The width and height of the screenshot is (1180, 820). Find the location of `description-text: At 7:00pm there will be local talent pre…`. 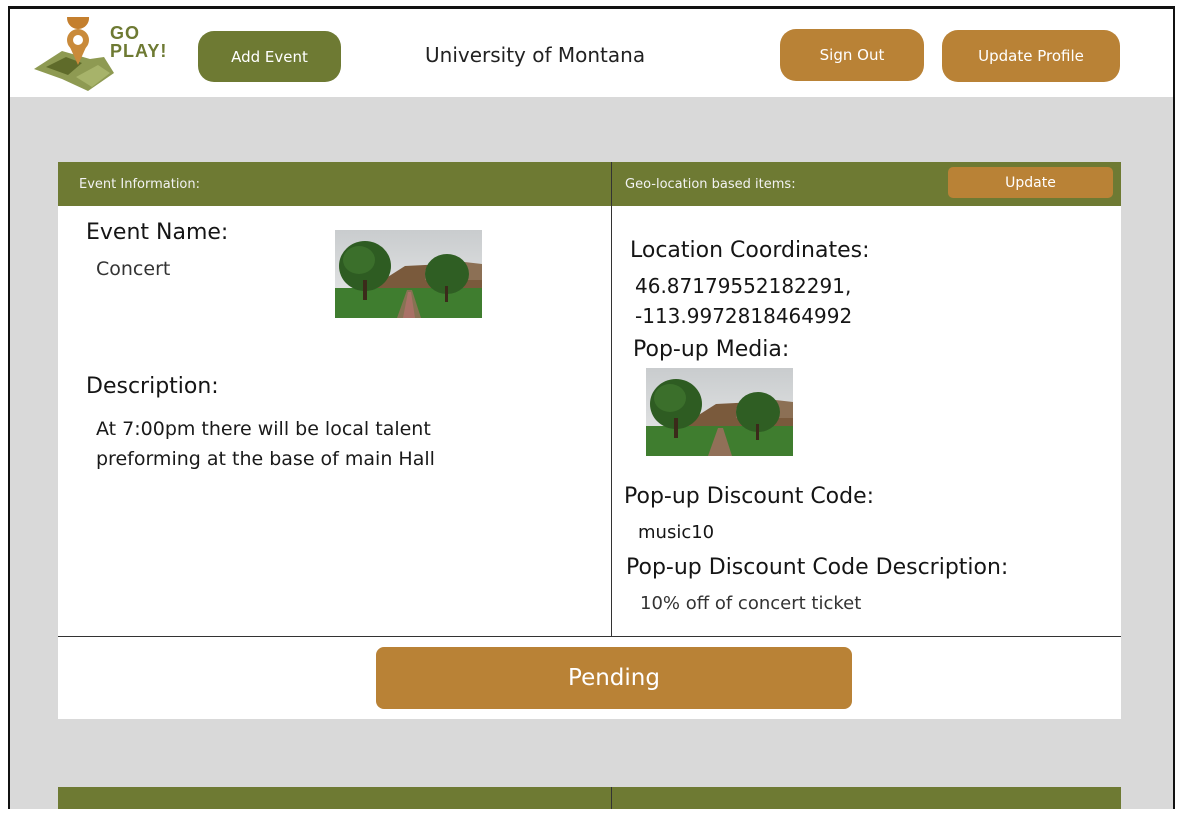

description-text: At 7:00pm there will be local talent pre… is located at coordinates (265, 444).